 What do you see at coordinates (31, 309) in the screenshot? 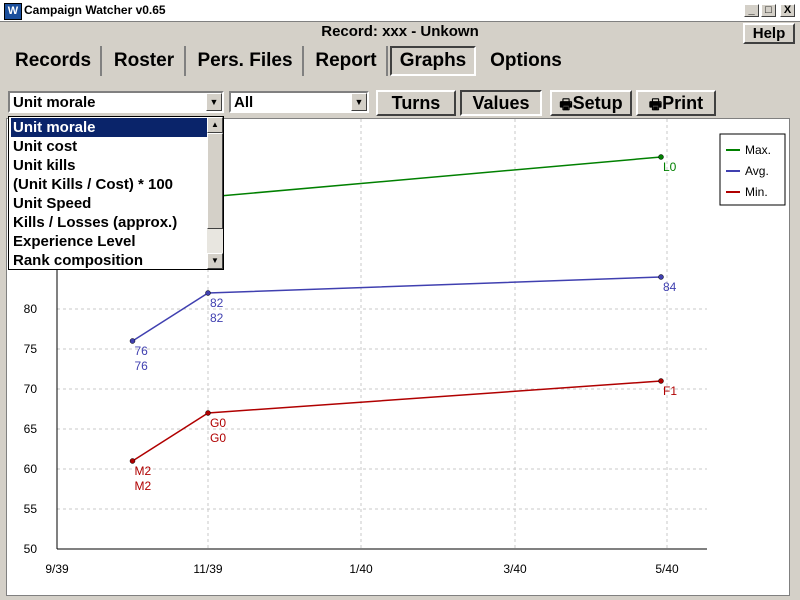
I see `y-tick-label: 80` at bounding box center [31, 309].